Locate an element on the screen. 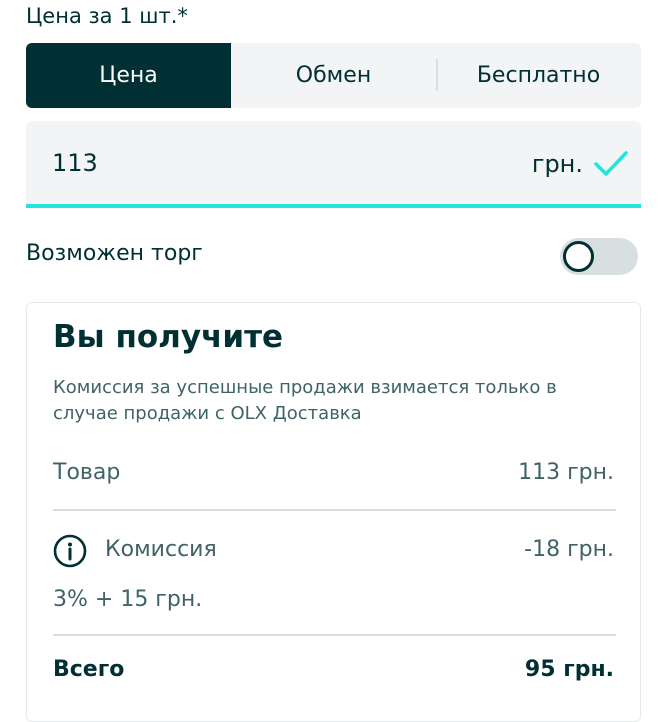 The width and height of the screenshot is (667, 722). item-value: 113 грн. is located at coordinates (566, 472).